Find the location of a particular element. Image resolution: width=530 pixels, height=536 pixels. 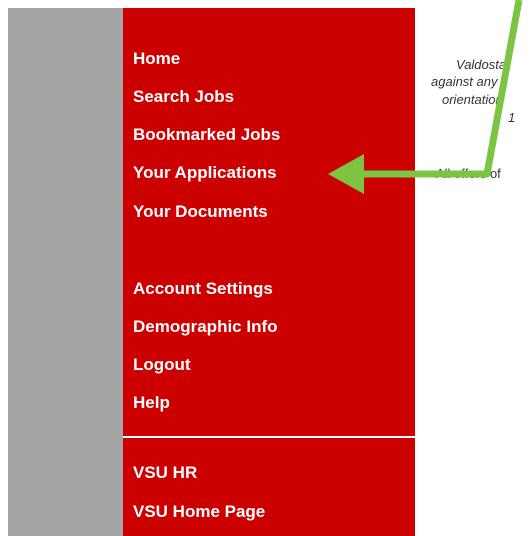

content-line-3: orientation is located at coordinates (472, 99).